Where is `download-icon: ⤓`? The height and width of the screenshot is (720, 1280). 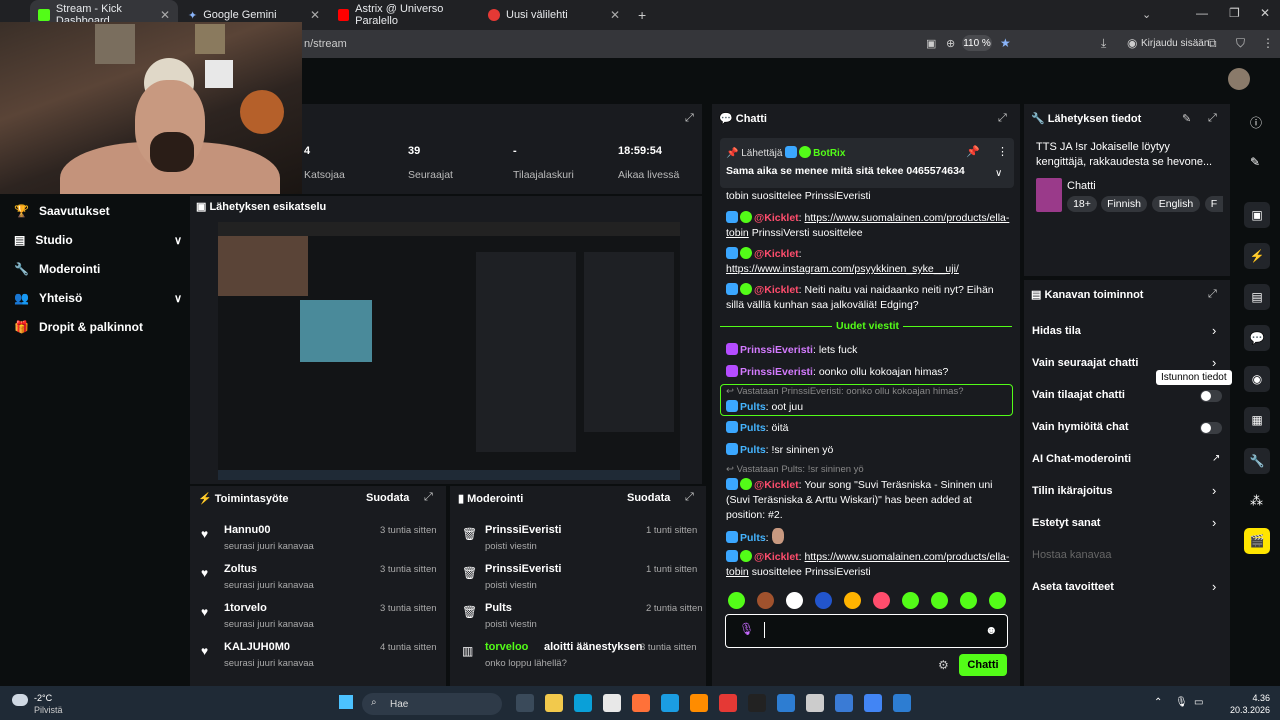
download-icon: ⤓ is located at coordinates (1103, 43).